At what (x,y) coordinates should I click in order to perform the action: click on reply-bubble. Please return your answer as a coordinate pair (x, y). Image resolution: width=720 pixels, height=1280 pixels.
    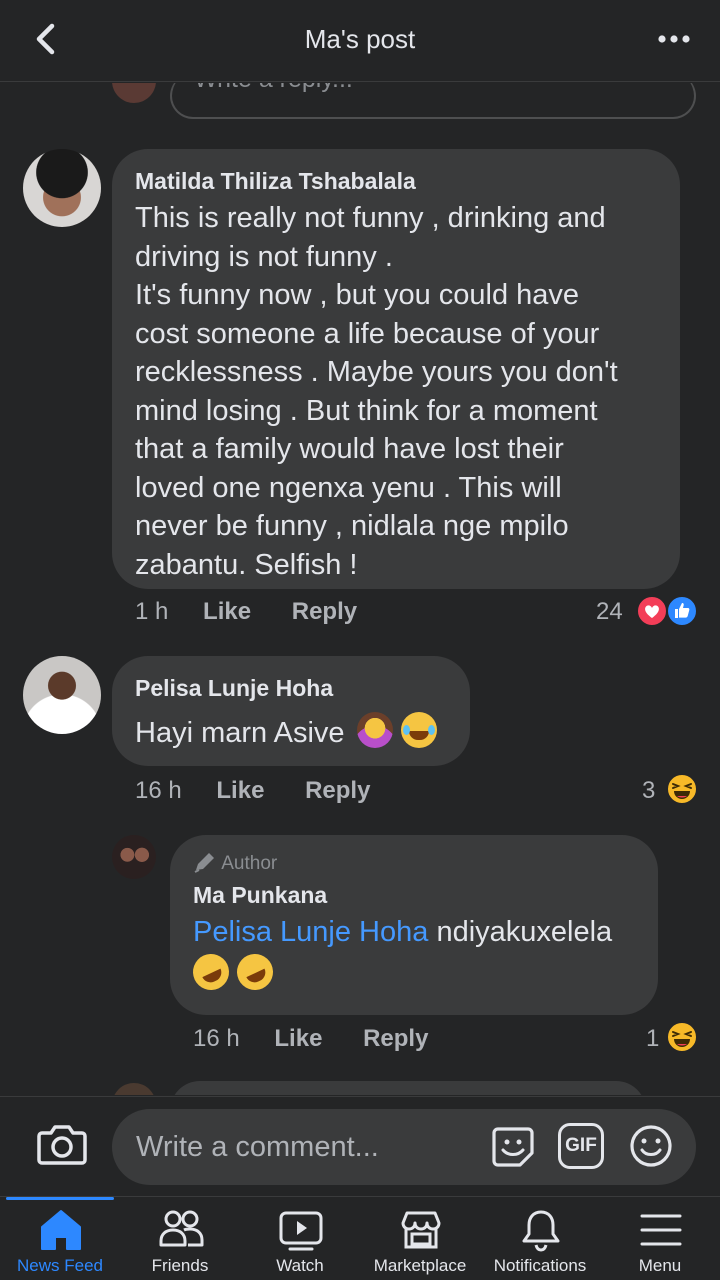
    Looking at the image, I should click on (408, 1088).